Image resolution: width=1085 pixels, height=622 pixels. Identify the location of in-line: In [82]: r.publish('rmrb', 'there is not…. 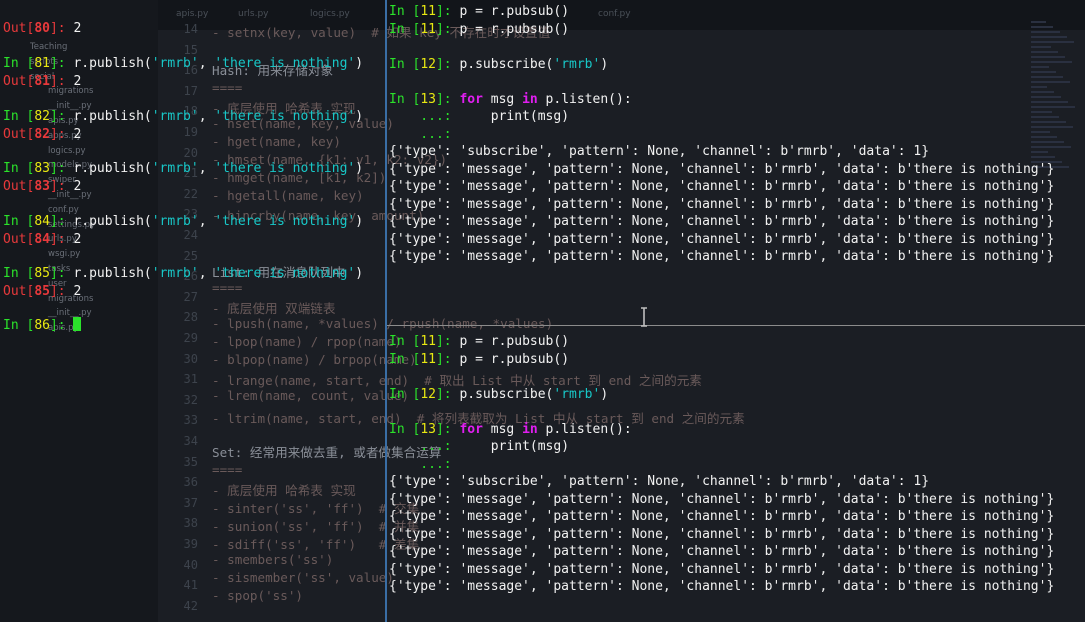
(183, 116).